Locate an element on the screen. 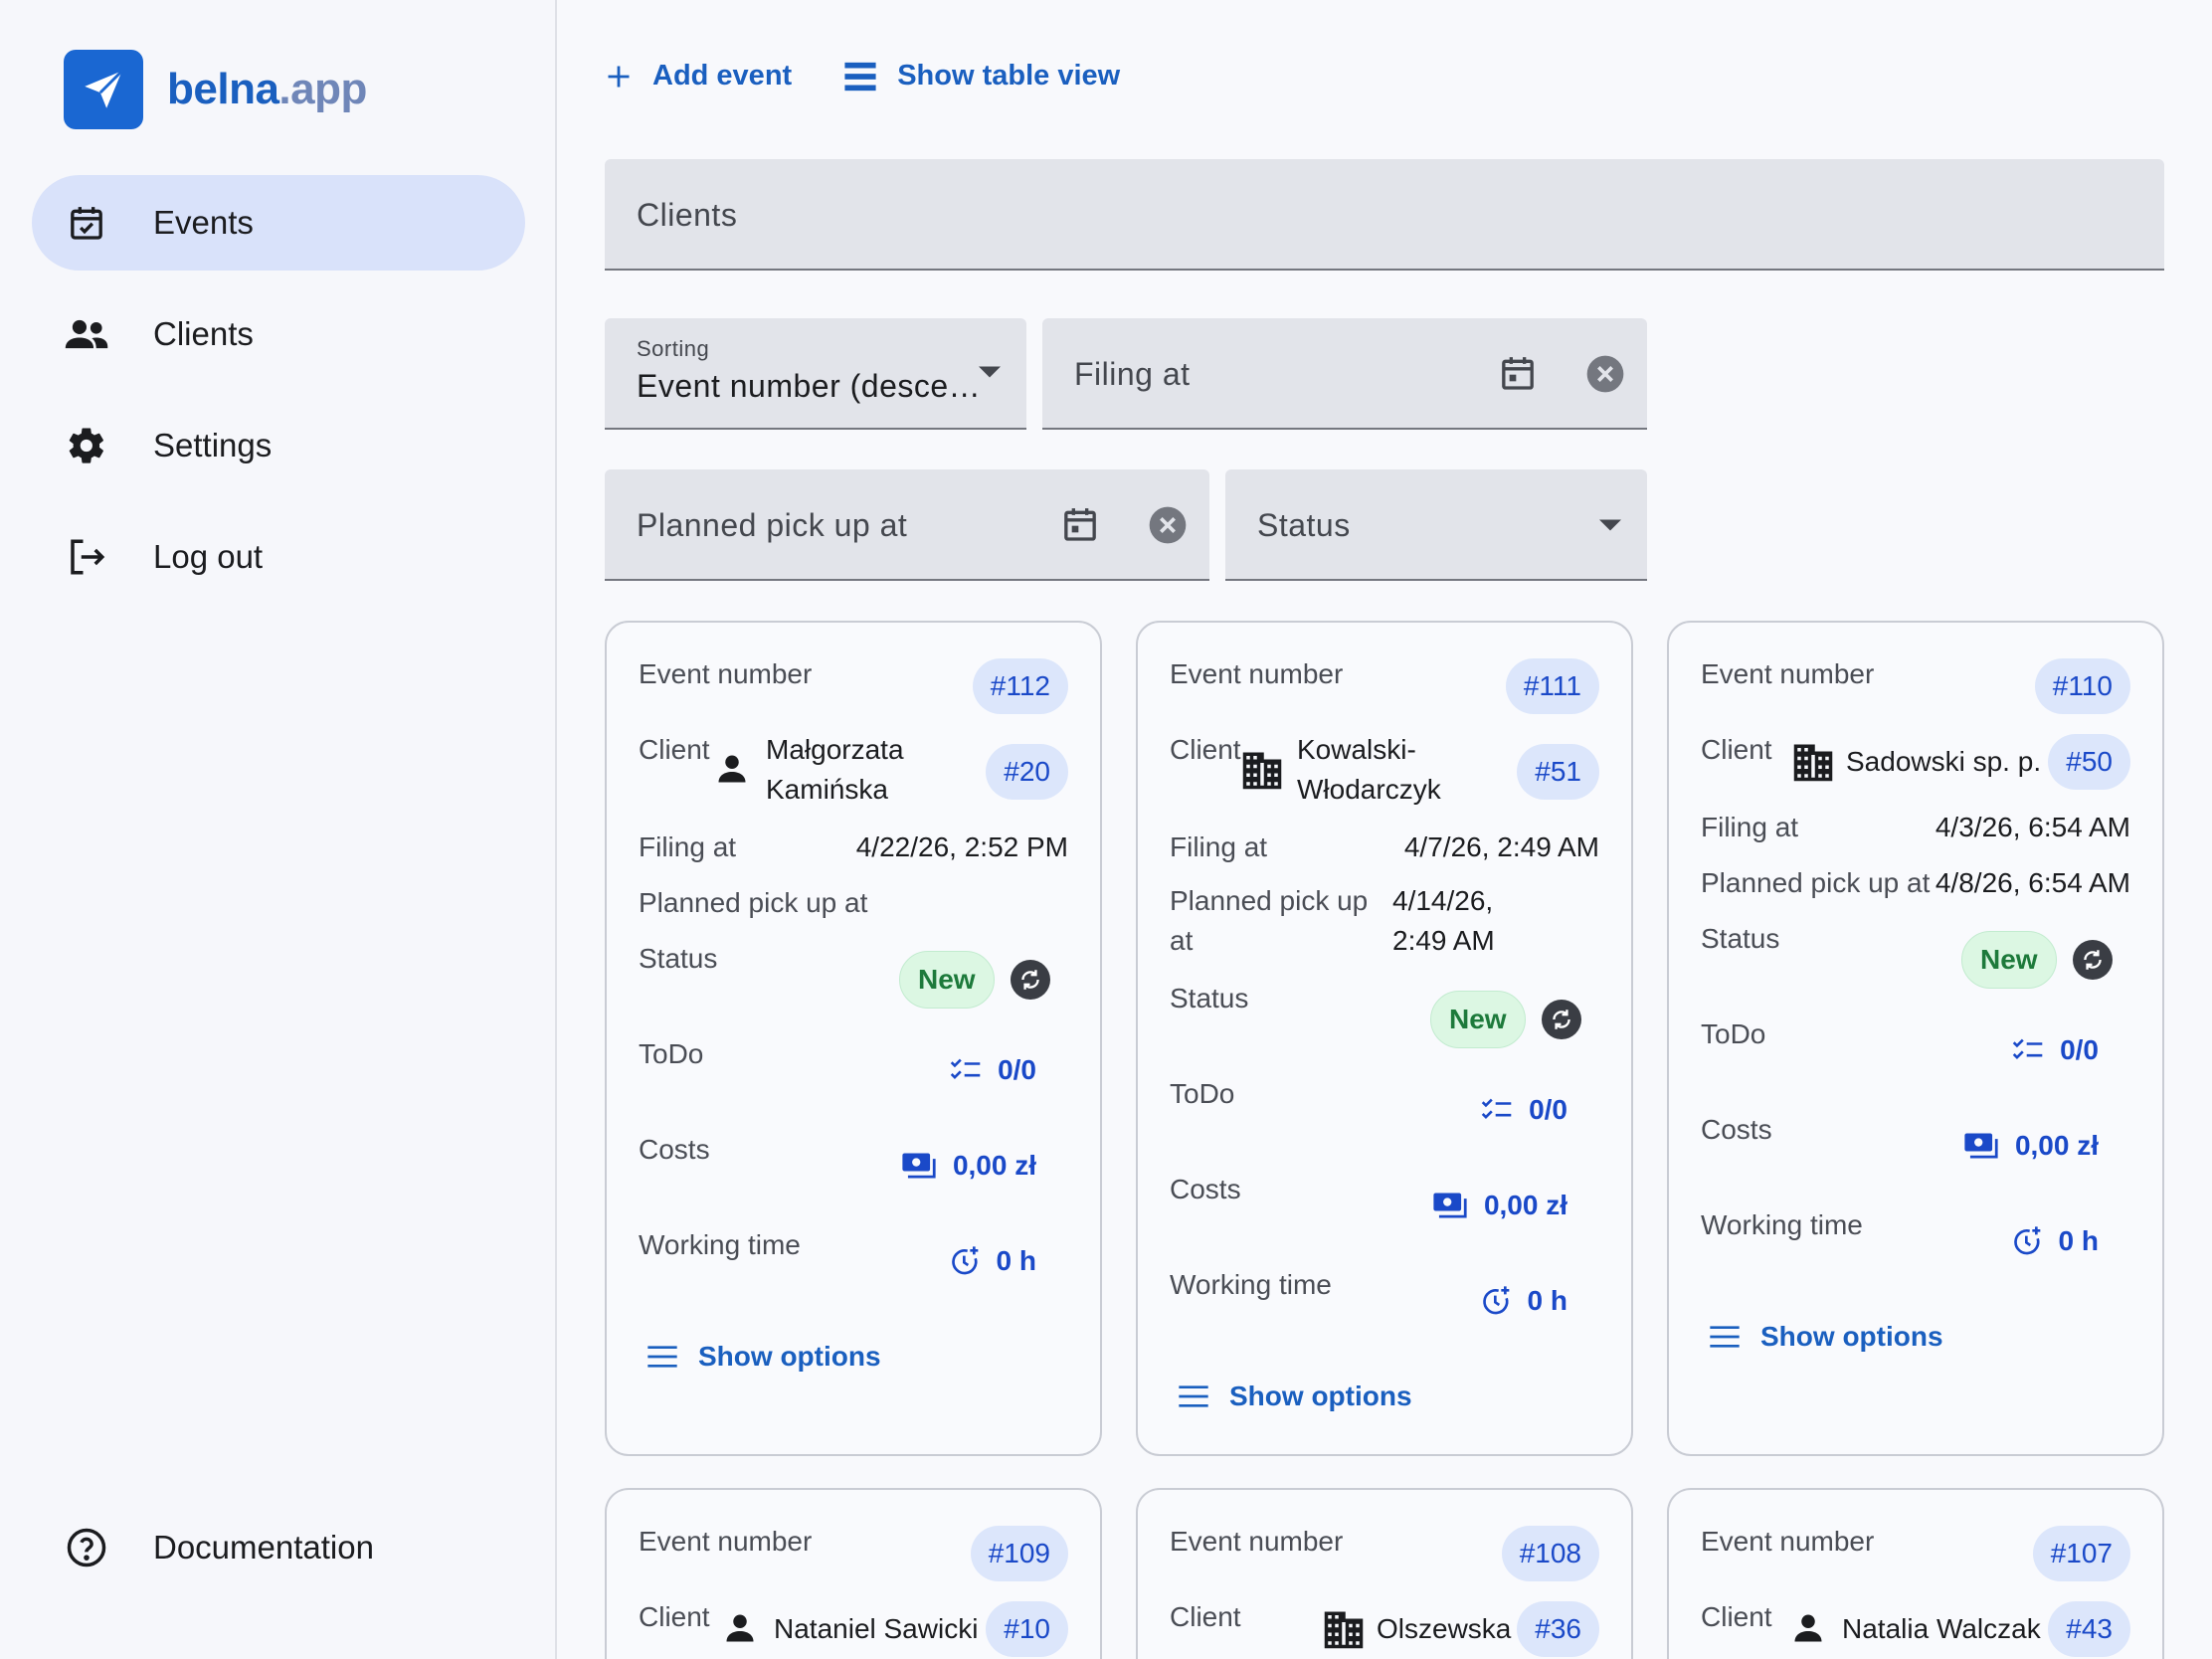 This screenshot has width=2212, height=1659. event-card: Event number #108 Client Olszewska #36 is located at coordinates (1384, 1573).